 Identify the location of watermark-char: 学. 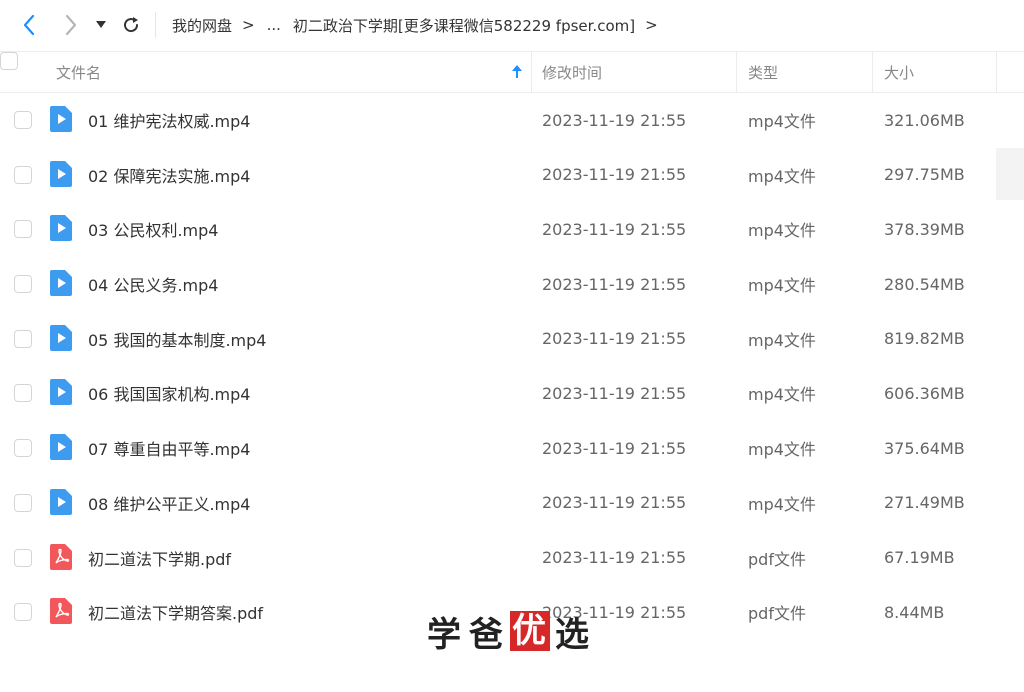
(445, 634).